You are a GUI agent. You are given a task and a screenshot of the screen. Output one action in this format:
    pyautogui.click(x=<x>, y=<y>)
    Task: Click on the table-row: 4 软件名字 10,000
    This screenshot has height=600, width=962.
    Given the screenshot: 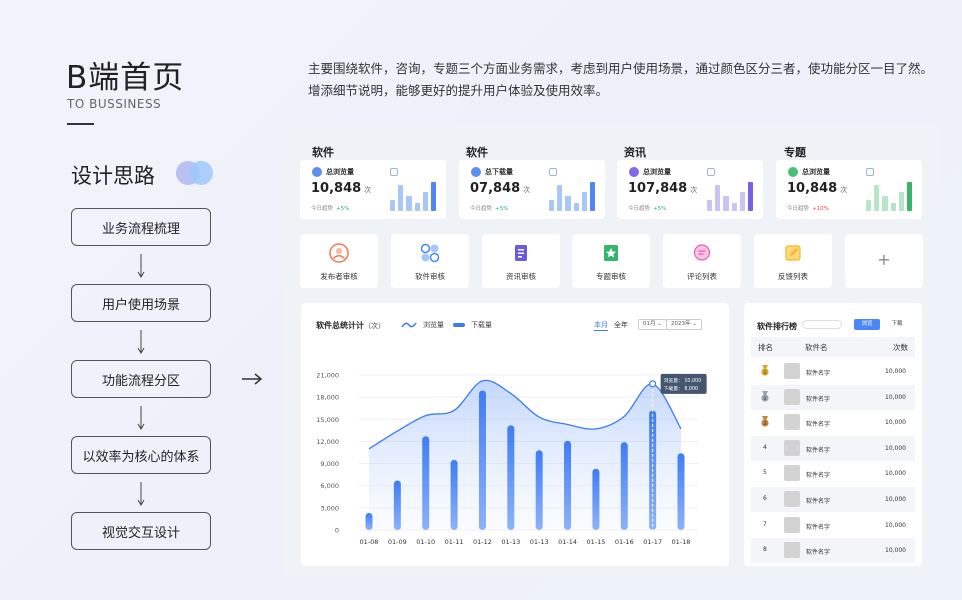 What is the action you would take?
    pyautogui.click(x=833, y=448)
    